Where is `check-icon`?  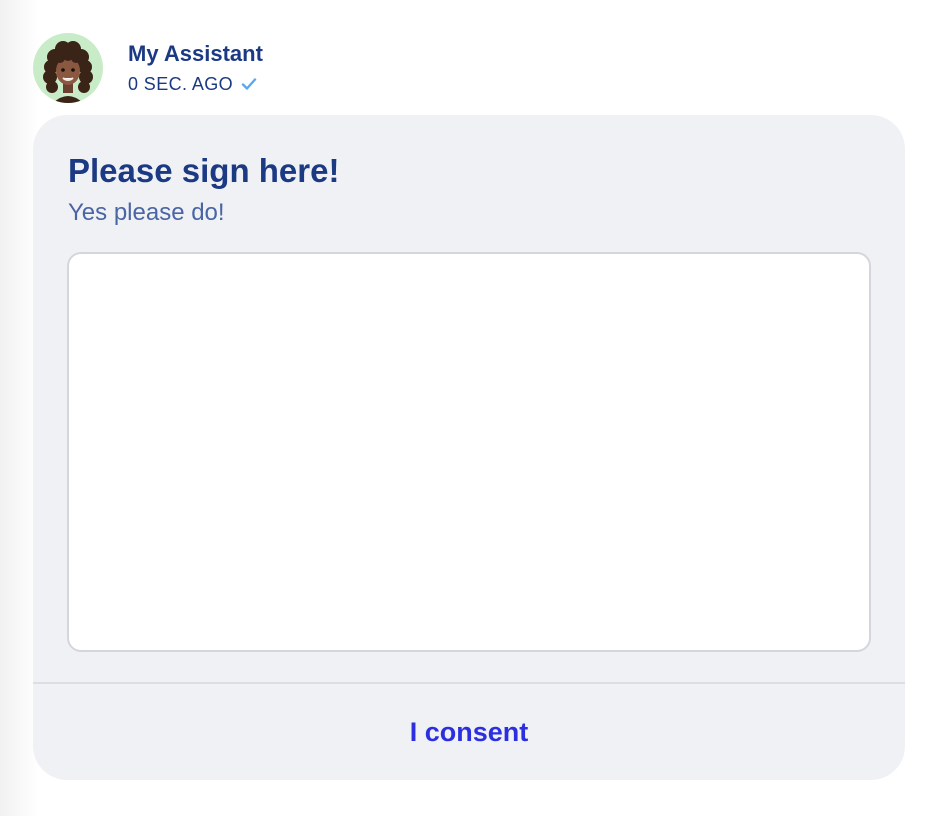
check-icon is located at coordinates (249, 84).